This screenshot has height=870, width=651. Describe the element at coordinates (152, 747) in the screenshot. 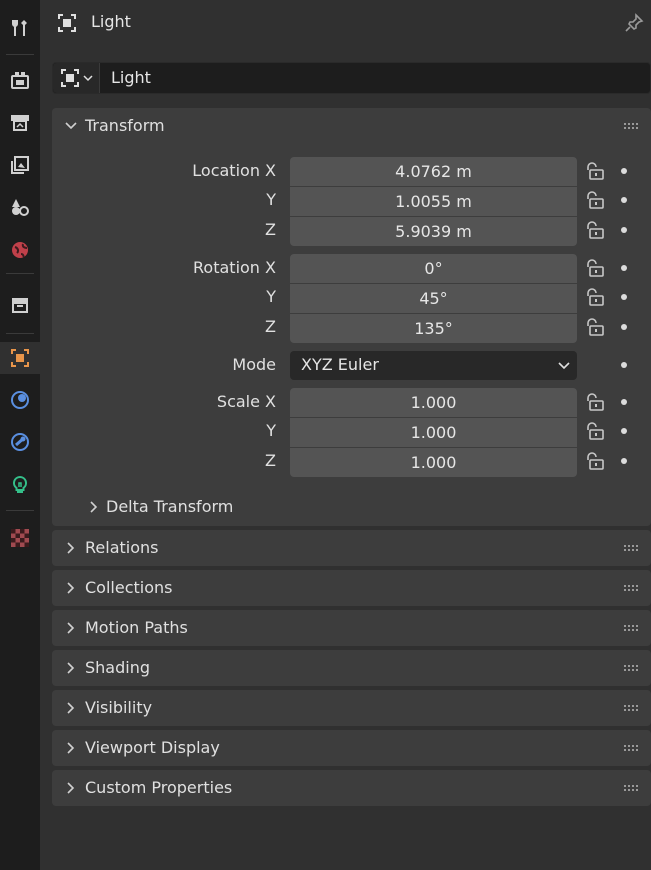

I see `panel-title: Viewport Display` at that location.